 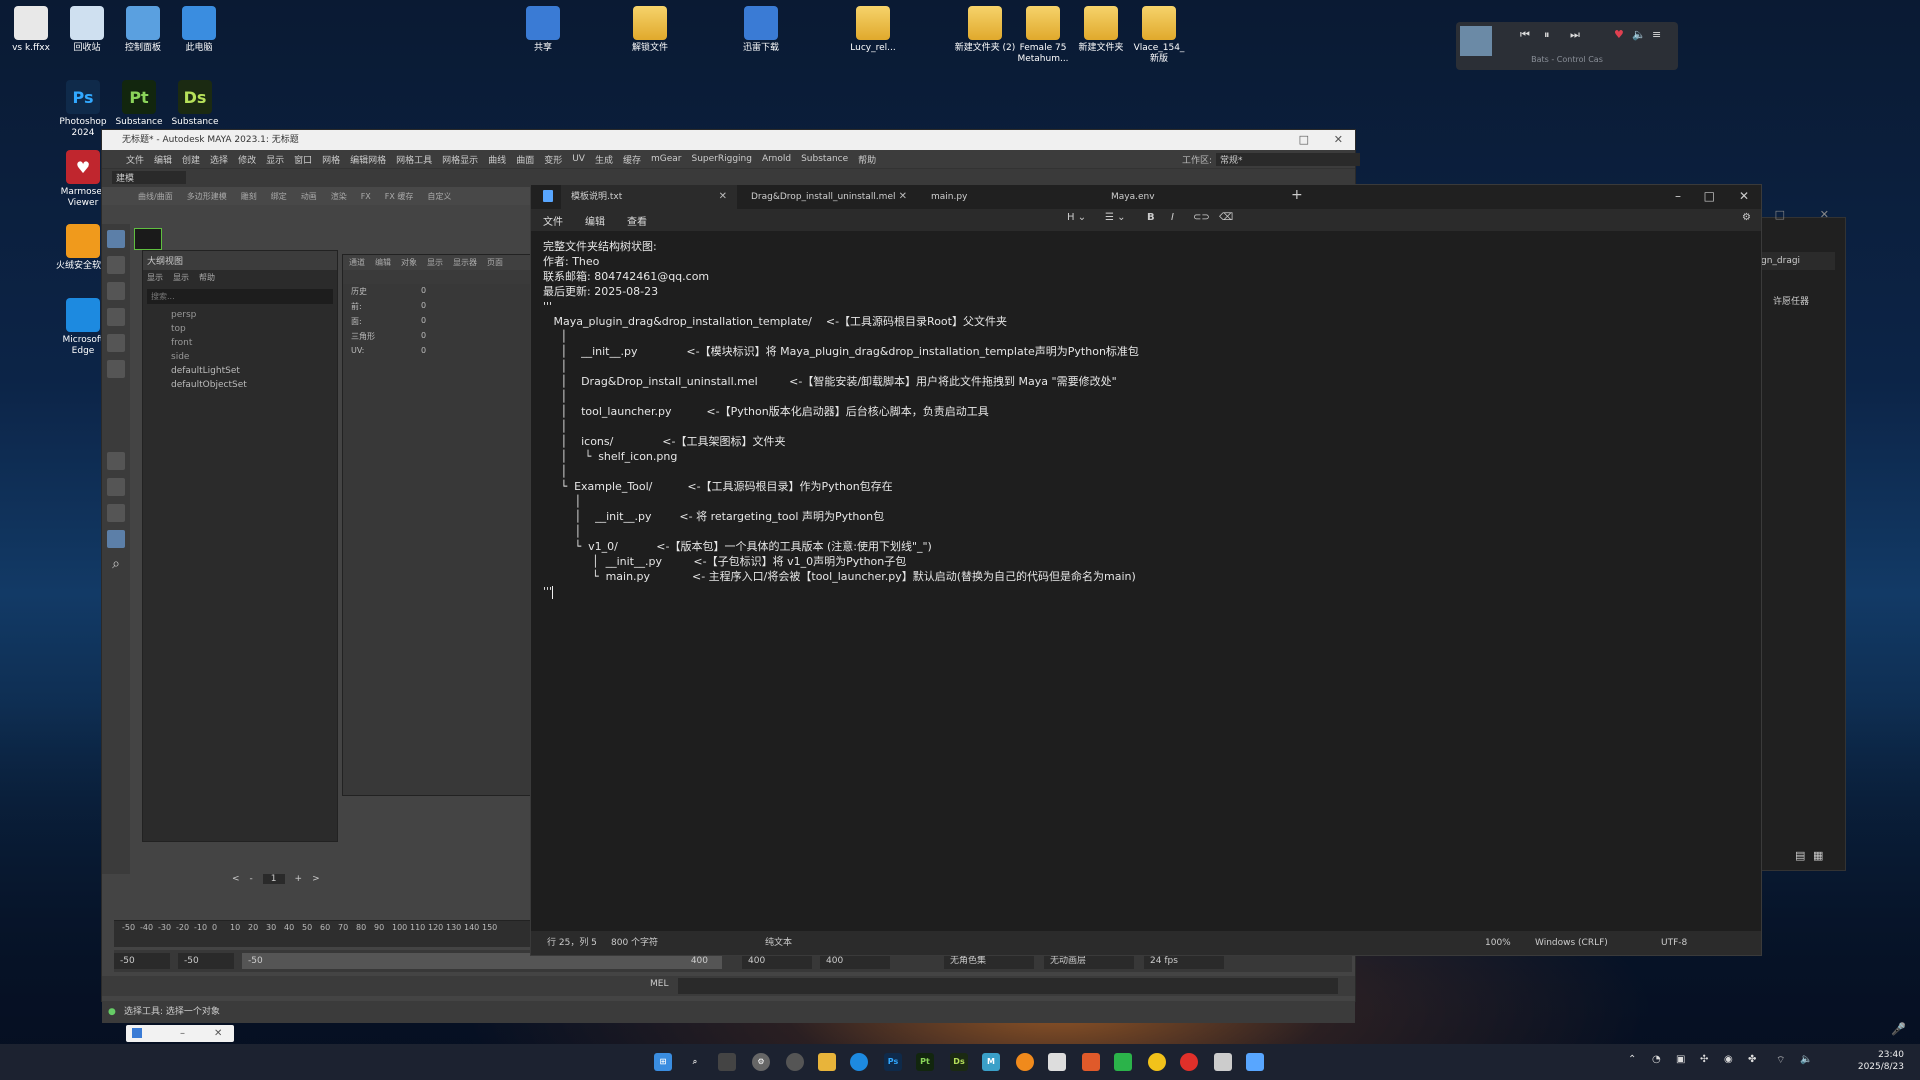 What do you see at coordinates (723, 197) in the screenshot?
I see `close-tab-icon: ✕` at bounding box center [723, 197].